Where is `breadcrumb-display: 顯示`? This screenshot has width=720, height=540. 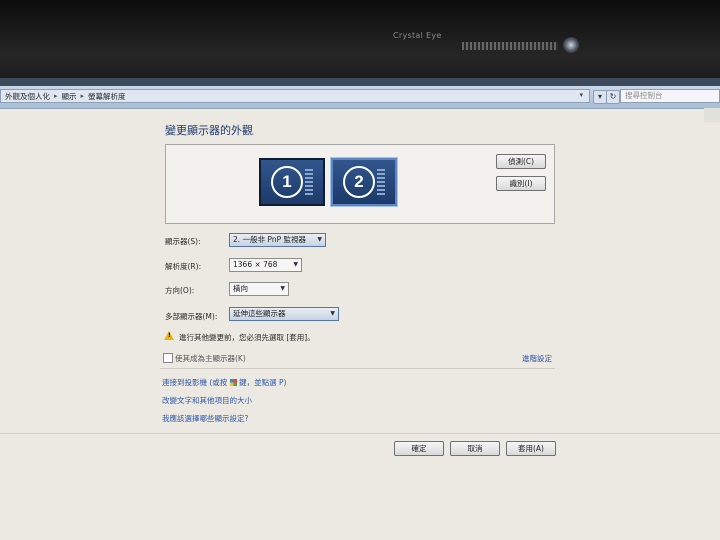 breadcrumb-display: 顯示 is located at coordinates (69, 96).